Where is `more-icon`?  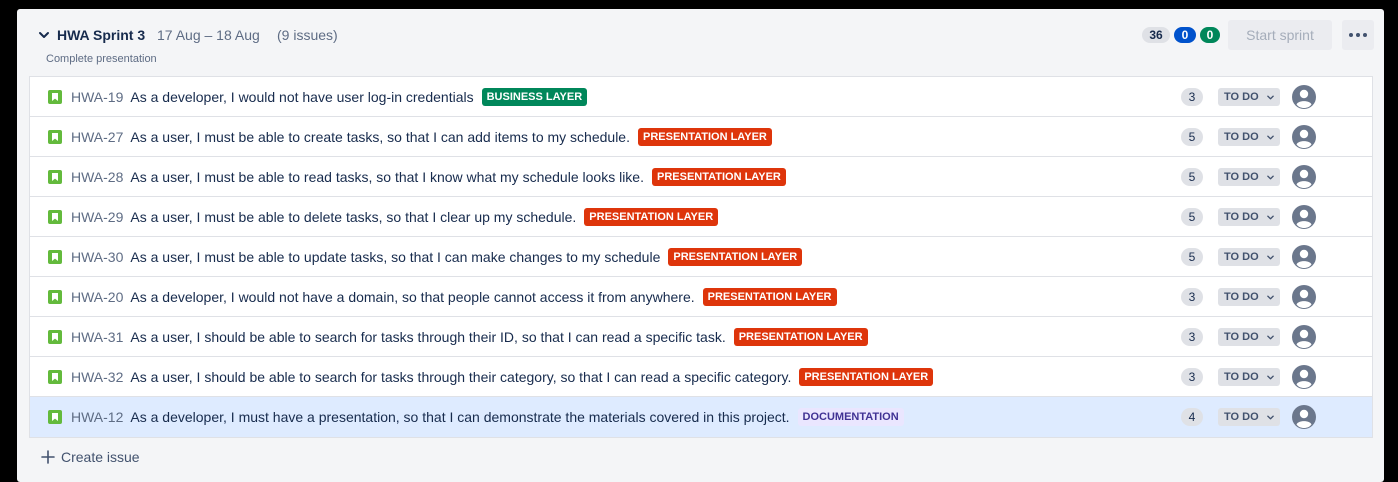 more-icon is located at coordinates (1365, 35).